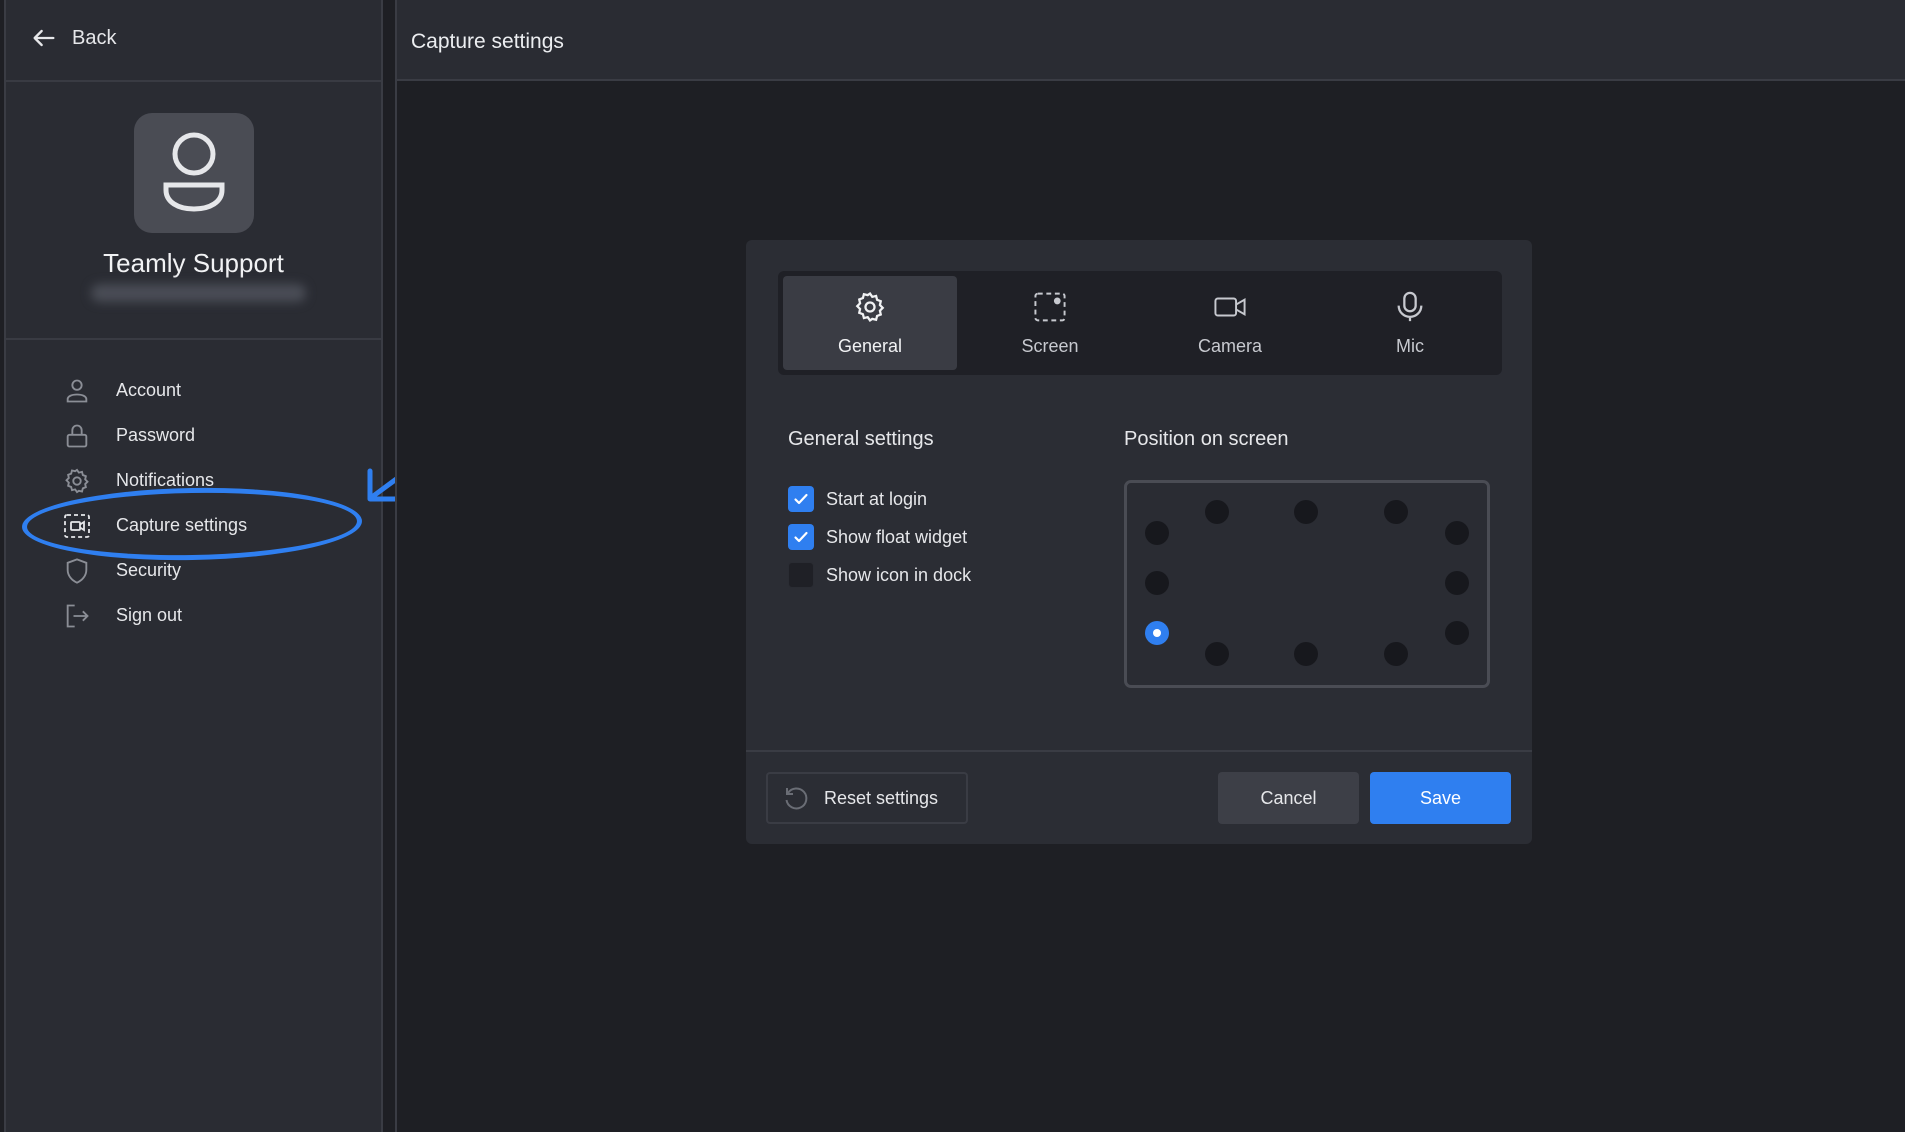 This screenshot has width=1905, height=1132. Describe the element at coordinates (881, 797) in the screenshot. I see `reset-label: Reset settings` at that location.